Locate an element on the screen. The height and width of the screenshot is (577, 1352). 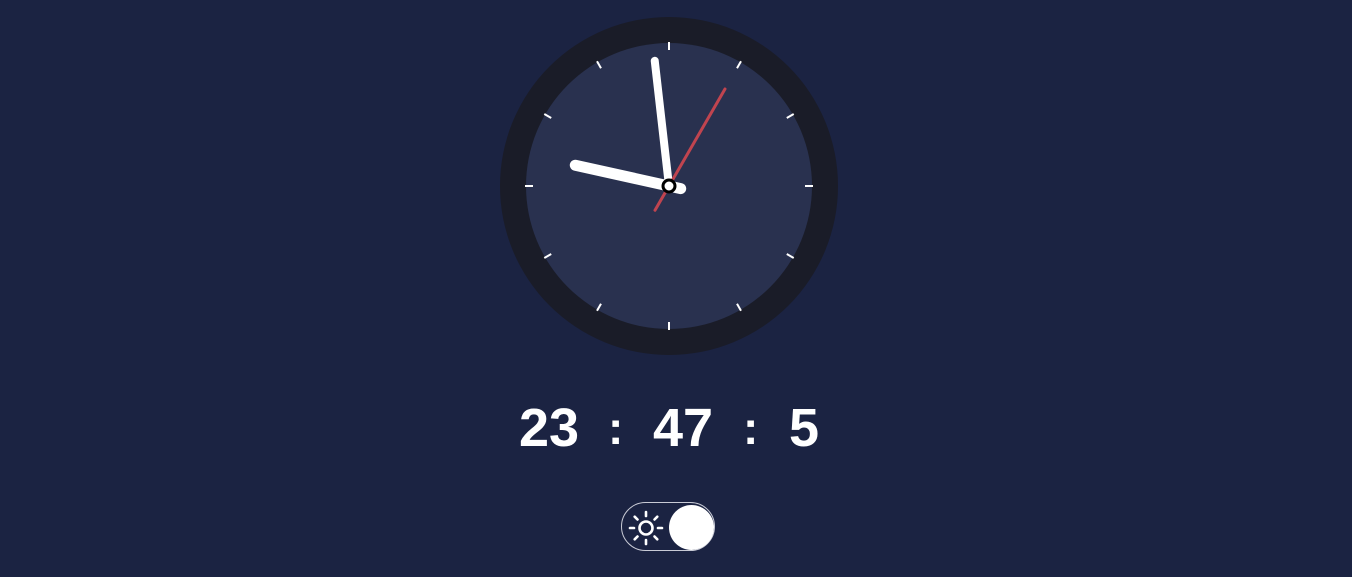
clock-svg is located at coordinates (669, 186).